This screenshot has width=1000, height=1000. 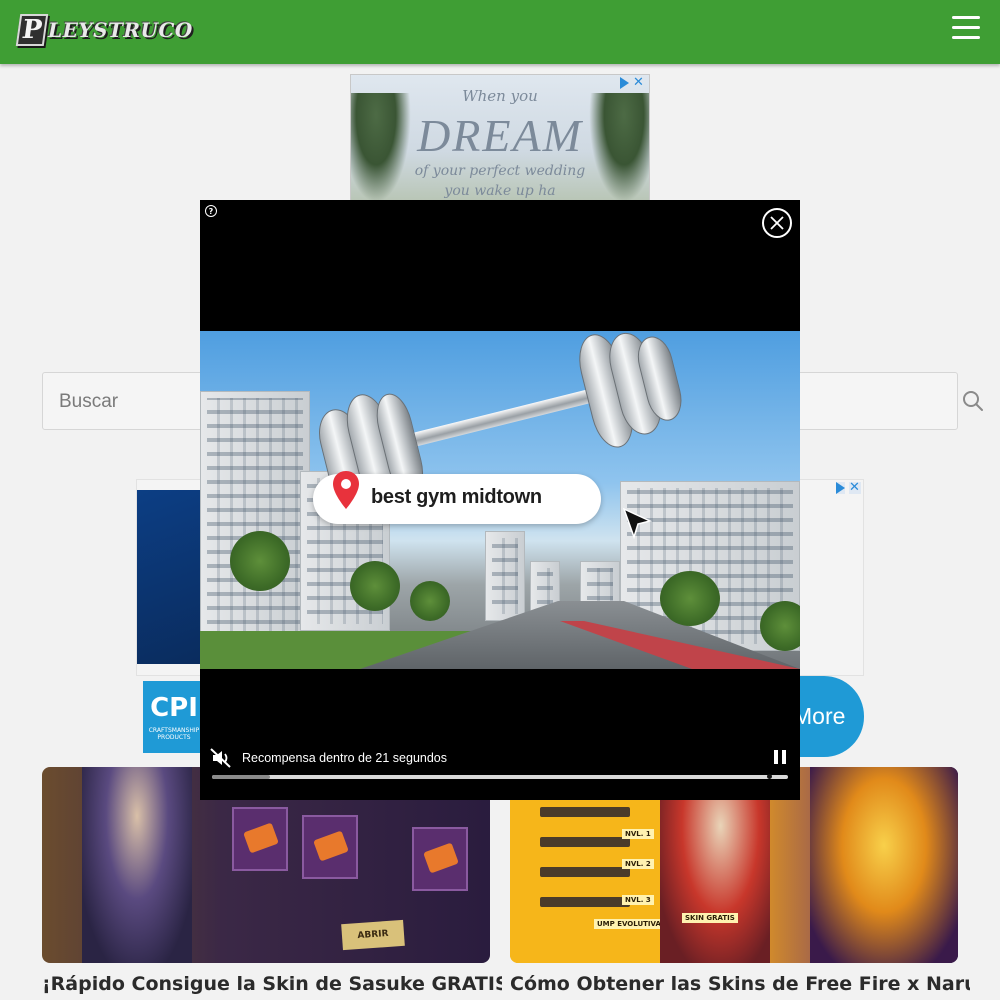 What do you see at coordinates (500, 32) in the screenshot?
I see `site-header: P LEYSTRUCO` at bounding box center [500, 32].